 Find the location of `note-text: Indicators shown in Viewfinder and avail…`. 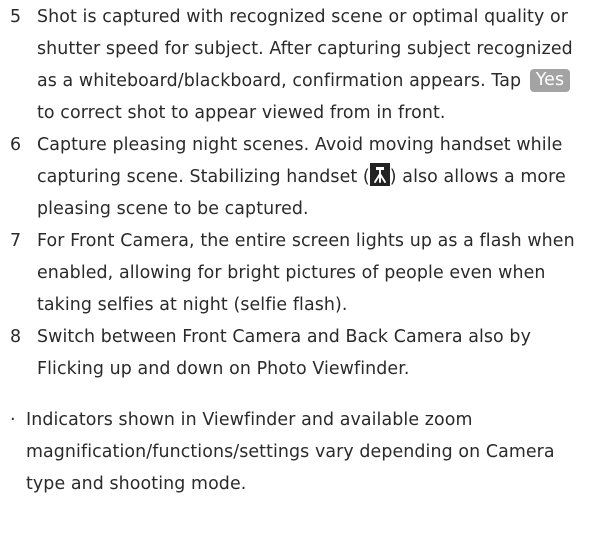

note-text: Indicators shown in Viewfinder and avail… is located at coordinates (290, 452).